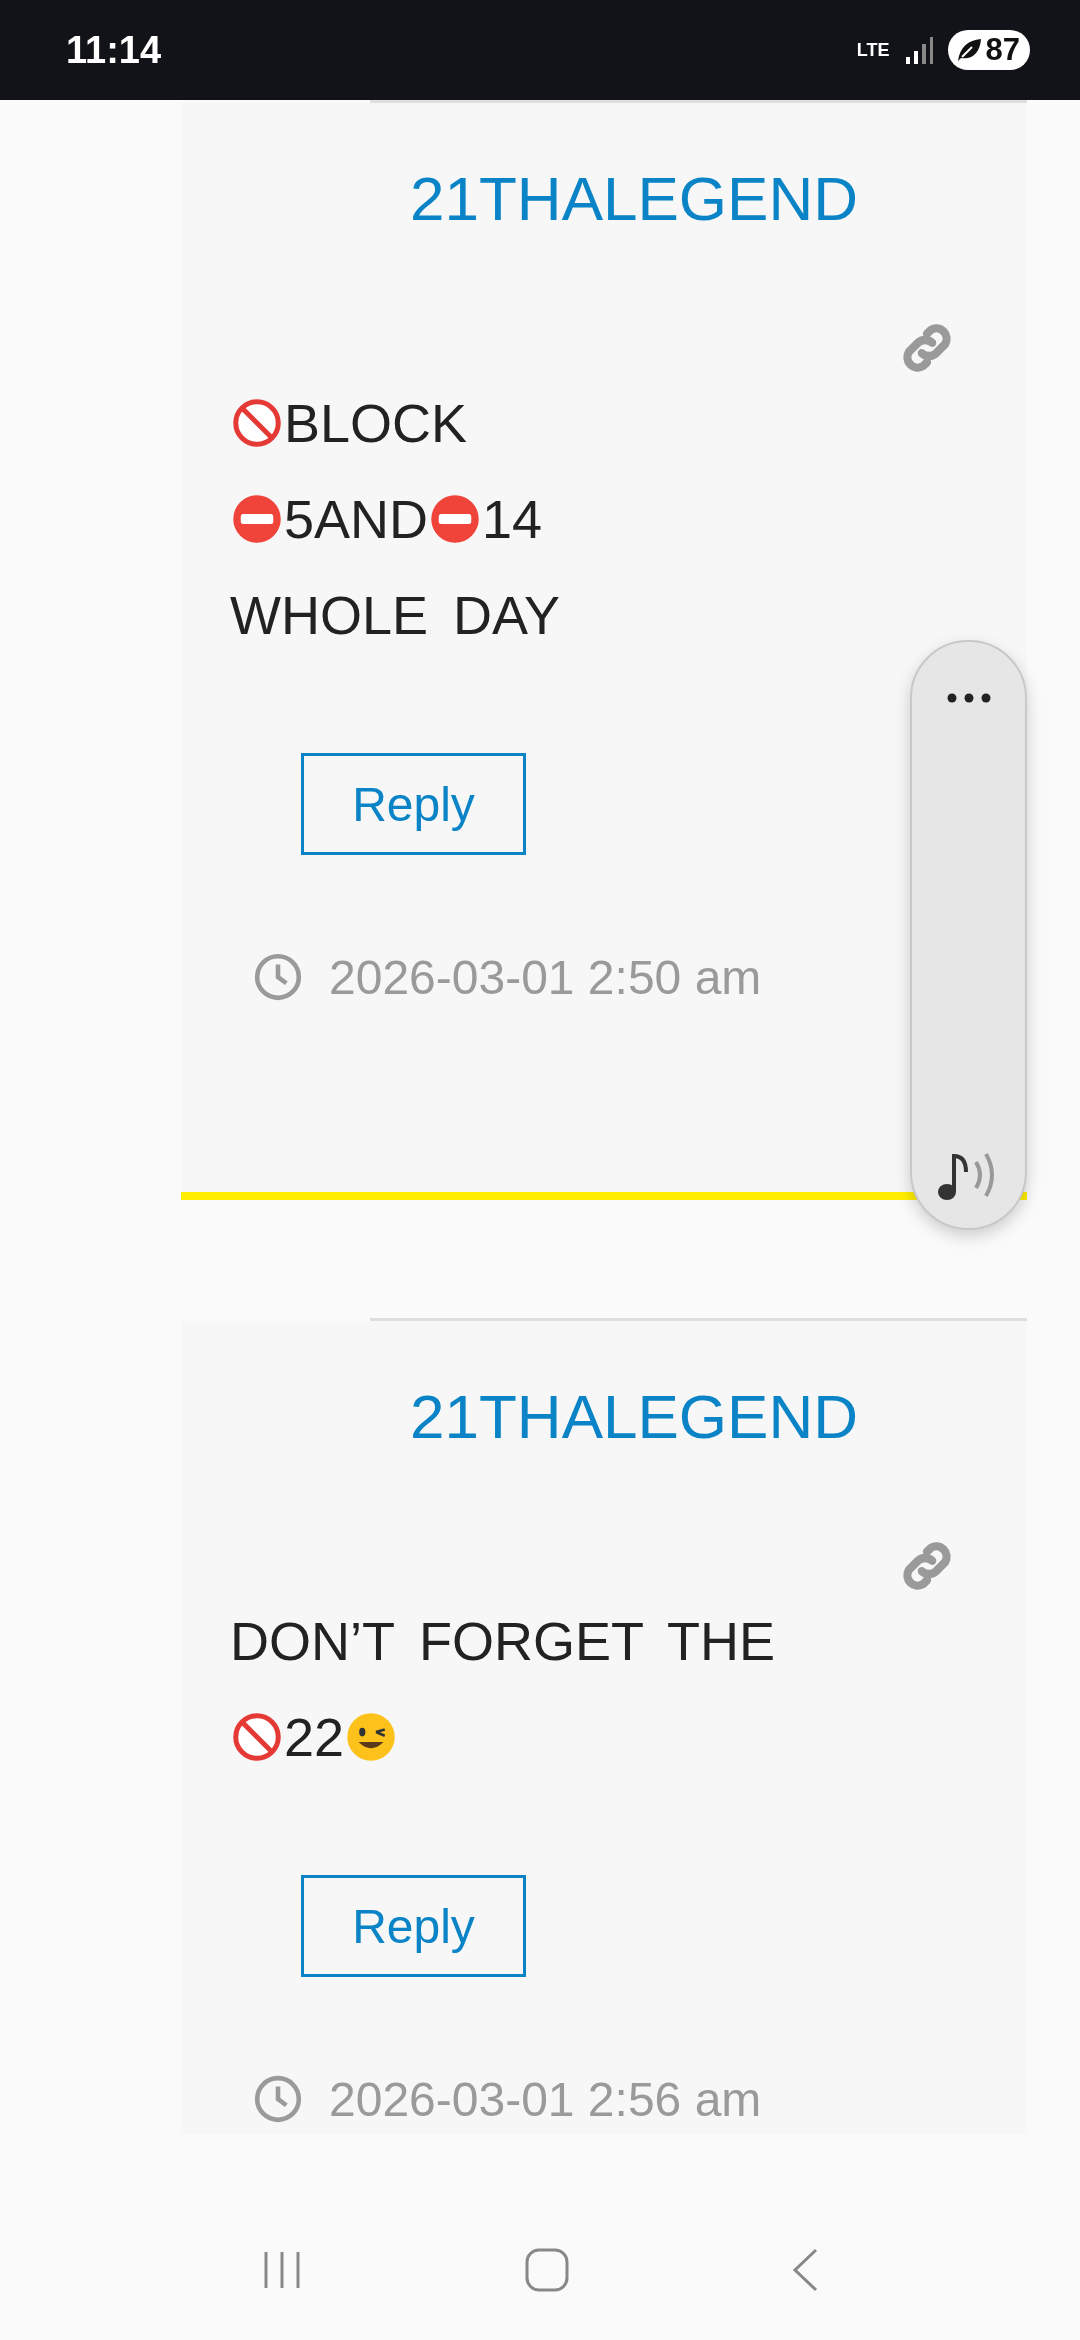 This screenshot has height=2340, width=1080. I want to click on clock-time: 11:14, so click(114, 50).